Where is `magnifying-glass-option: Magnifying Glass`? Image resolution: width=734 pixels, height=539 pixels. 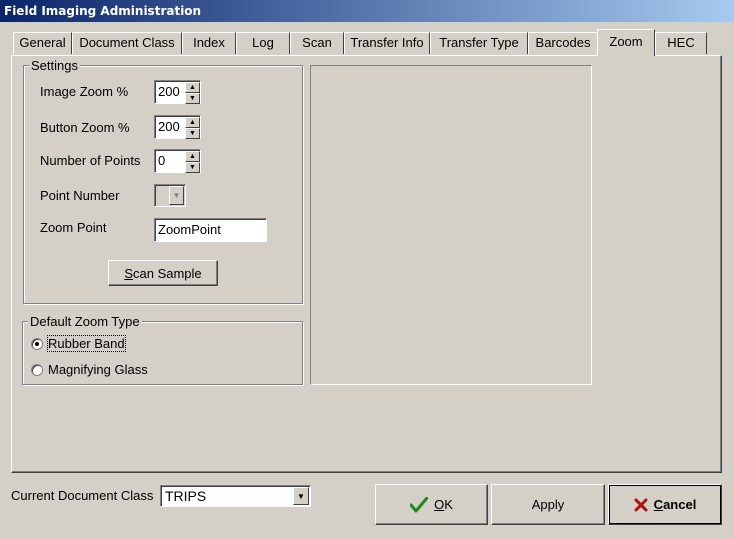 magnifying-glass-option: Magnifying Glass is located at coordinates (89, 369).